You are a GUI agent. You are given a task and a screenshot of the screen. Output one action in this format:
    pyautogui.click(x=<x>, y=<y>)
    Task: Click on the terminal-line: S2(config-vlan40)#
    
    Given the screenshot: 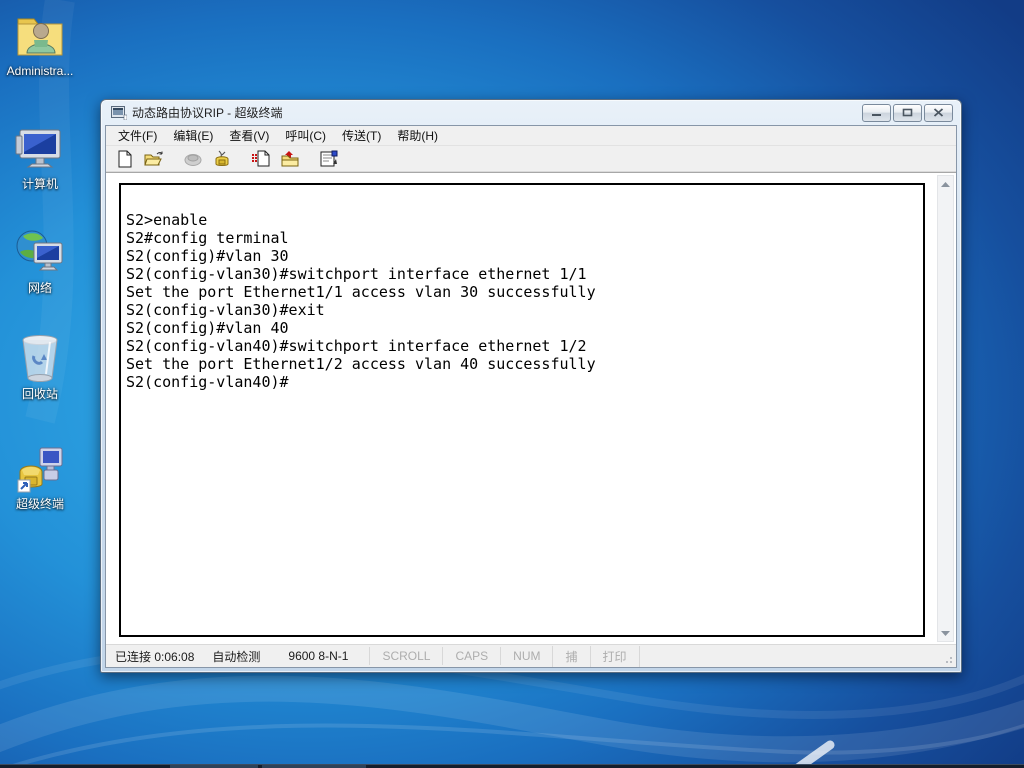 What is the action you would take?
    pyautogui.click(x=207, y=382)
    